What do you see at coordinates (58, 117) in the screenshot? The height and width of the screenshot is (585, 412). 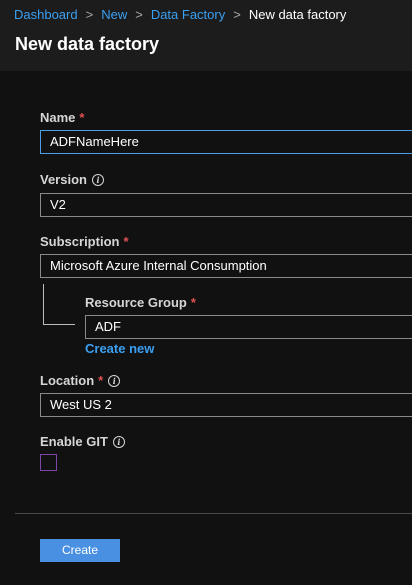 I see `name-label-text: Name` at bounding box center [58, 117].